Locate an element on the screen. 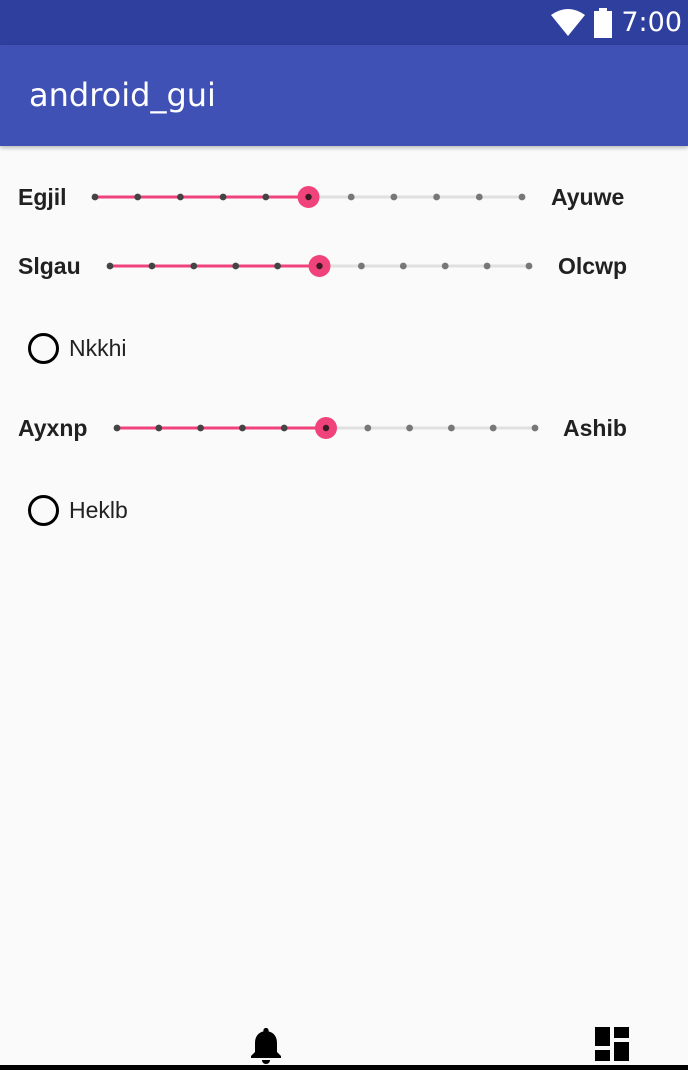  app-title: android_gui is located at coordinates (122, 95).